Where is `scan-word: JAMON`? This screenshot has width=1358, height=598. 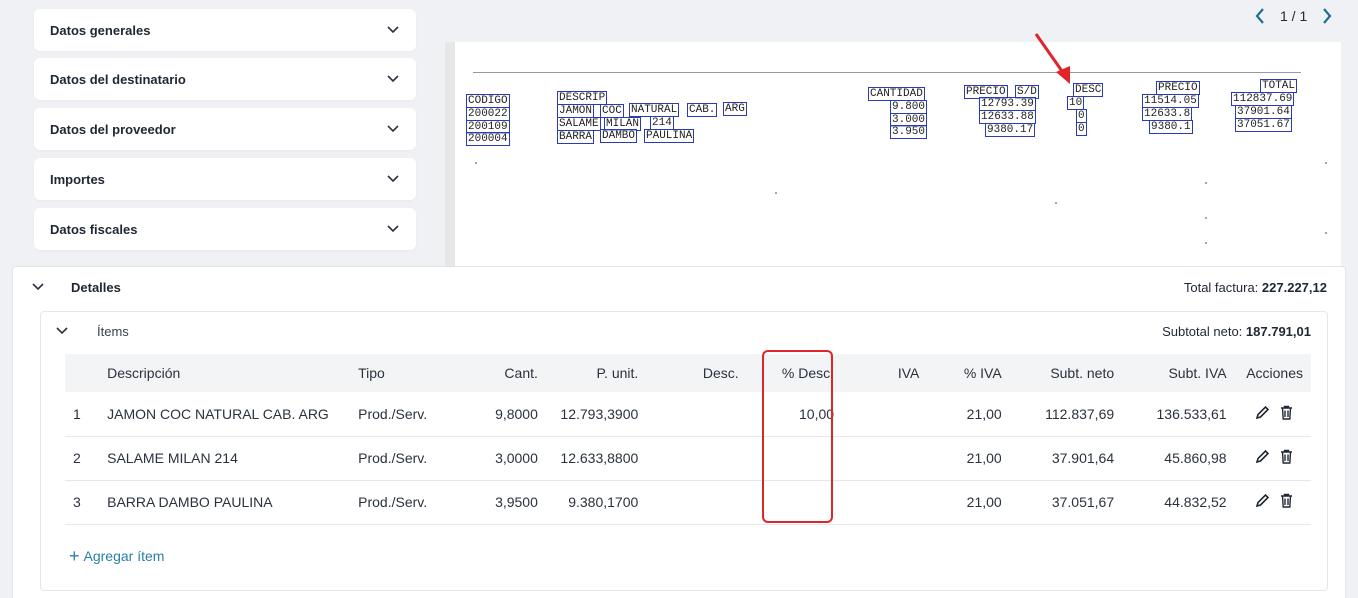 scan-word: JAMON is located at coordinates (576, 111).